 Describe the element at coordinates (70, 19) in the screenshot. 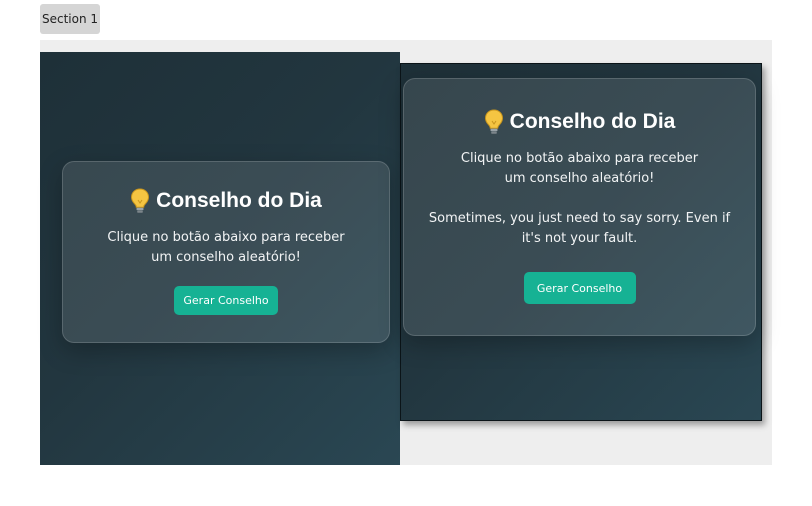

I see `section-tab: Section 1` at that location.